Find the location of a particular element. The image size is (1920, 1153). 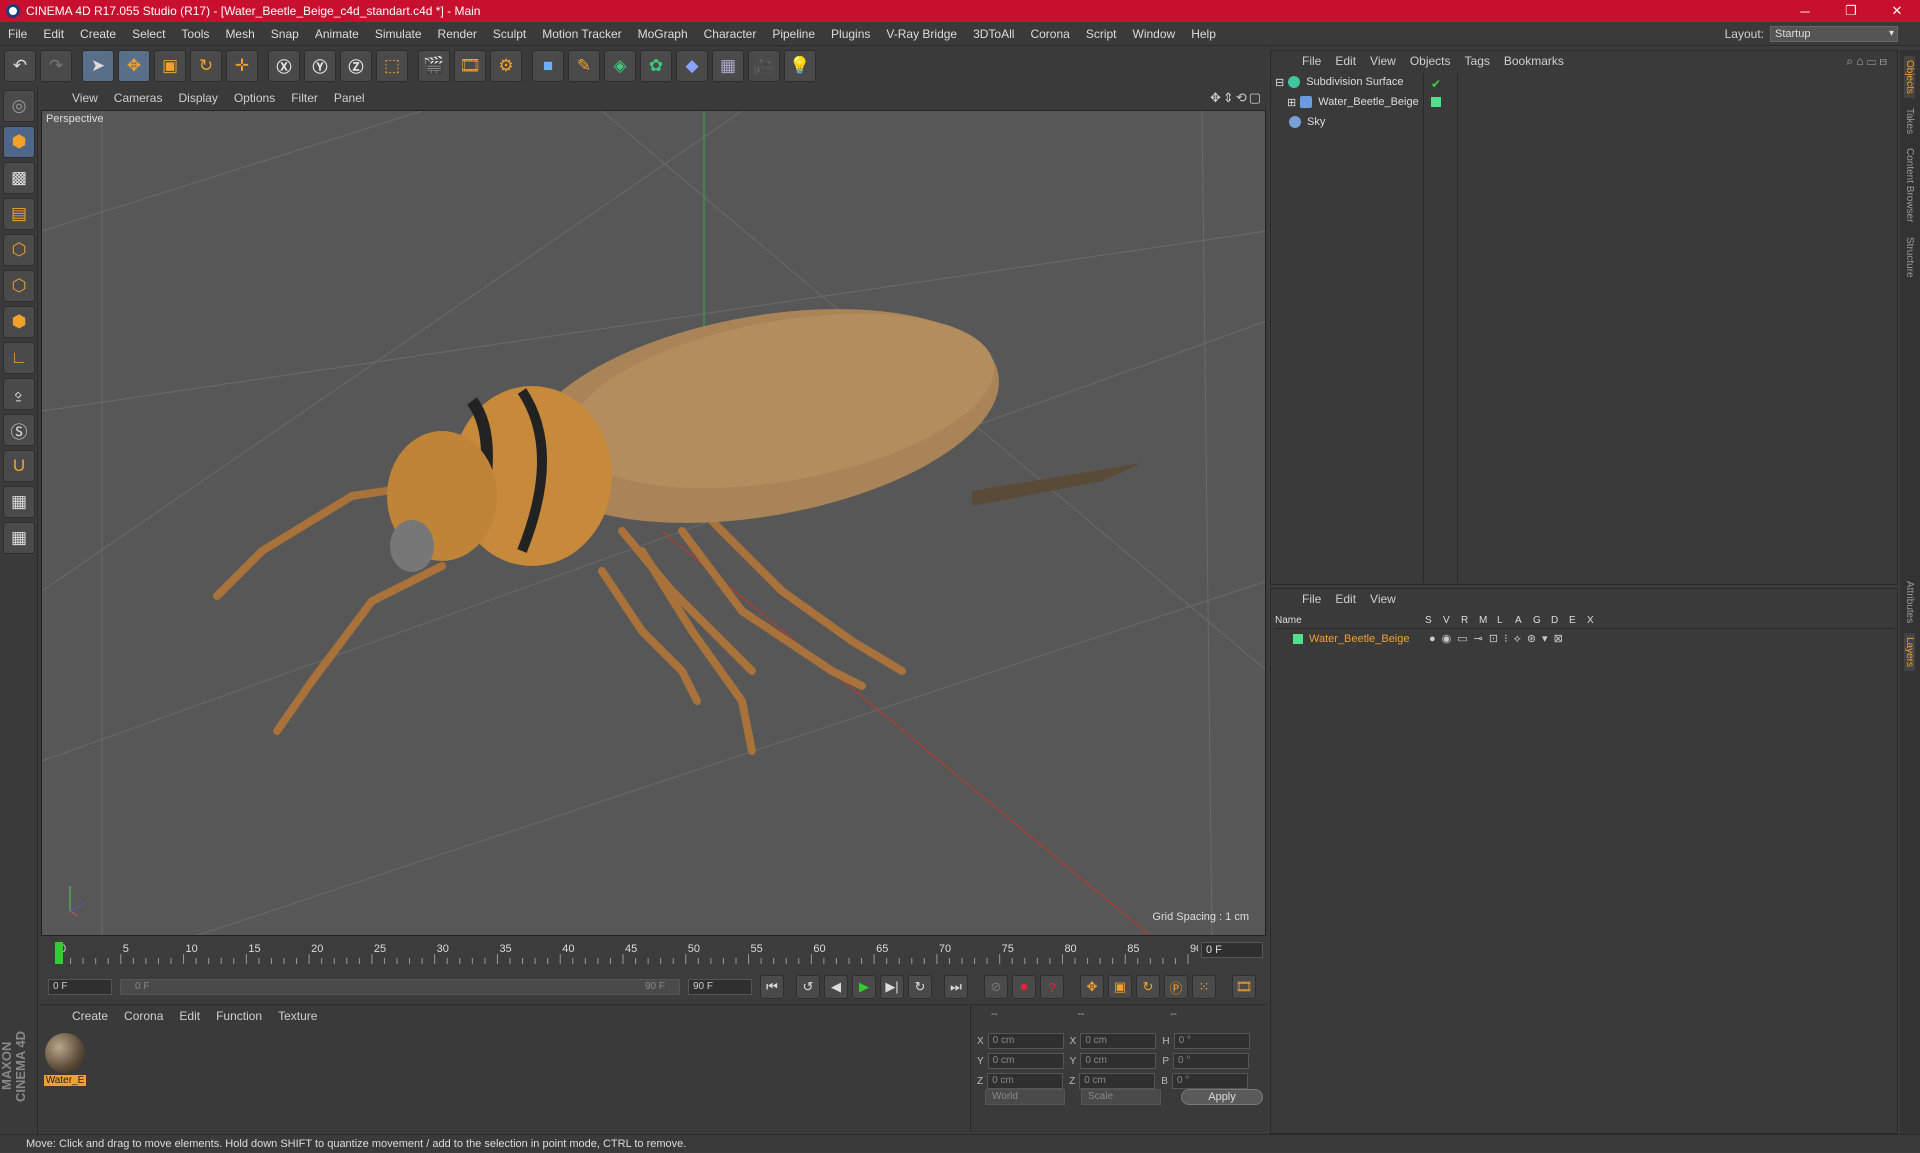

size-z-field: 0 cm is located at coordinates (1117, 1081).